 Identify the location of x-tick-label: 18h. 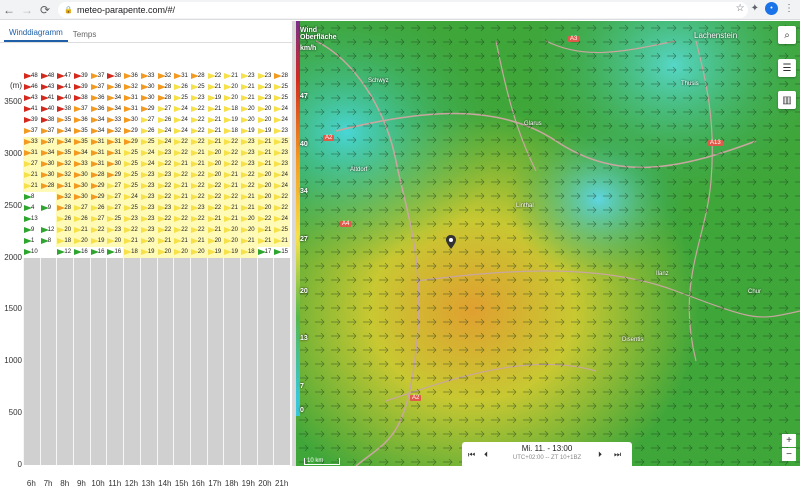
(231, 483).